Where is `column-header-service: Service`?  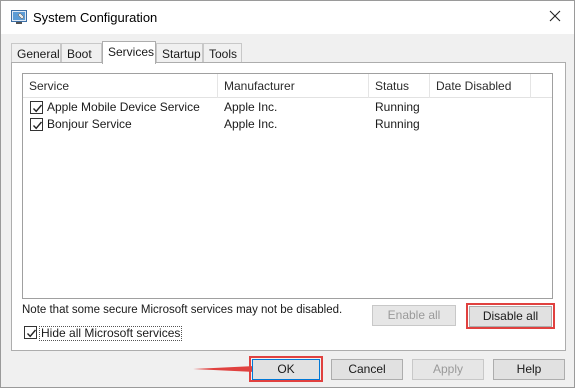 column-header-service: Service is located at coordinates (120, 86).